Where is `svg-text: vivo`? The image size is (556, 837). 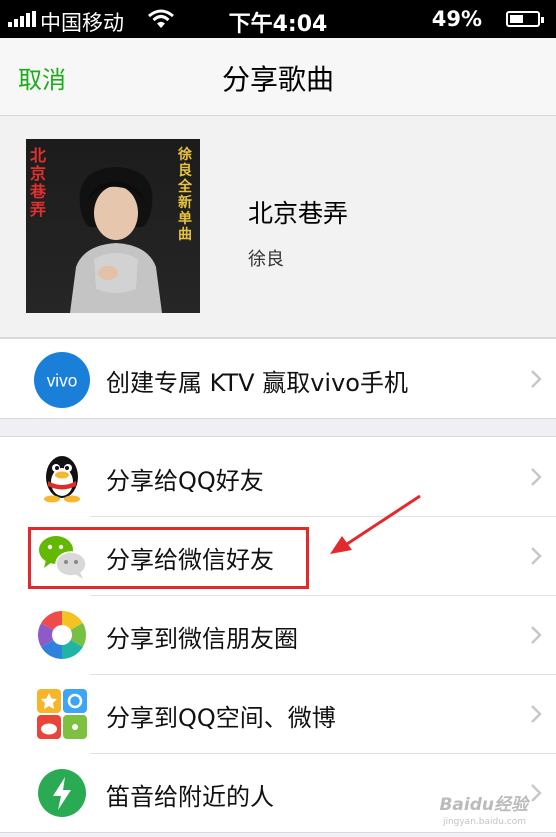 svg-text: vivo is located at coordinates (62, 380).